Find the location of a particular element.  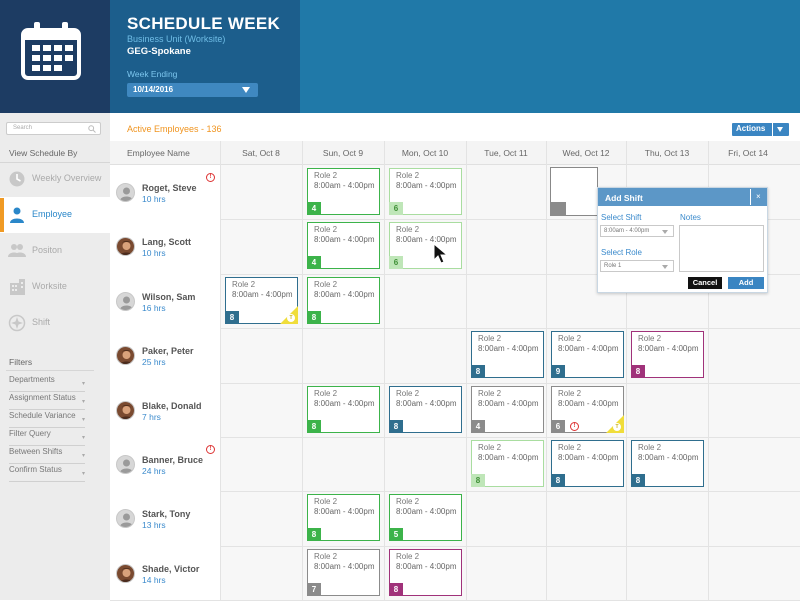

column-header-day: Thu, Oct 13 is located at coordinates (667, 153).